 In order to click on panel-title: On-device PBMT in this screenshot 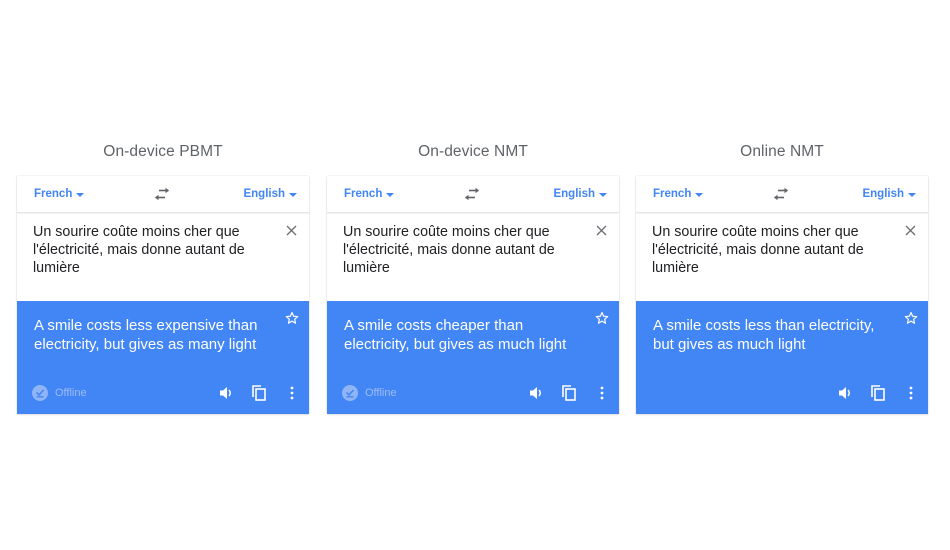, I will do `click(163, 151)`.